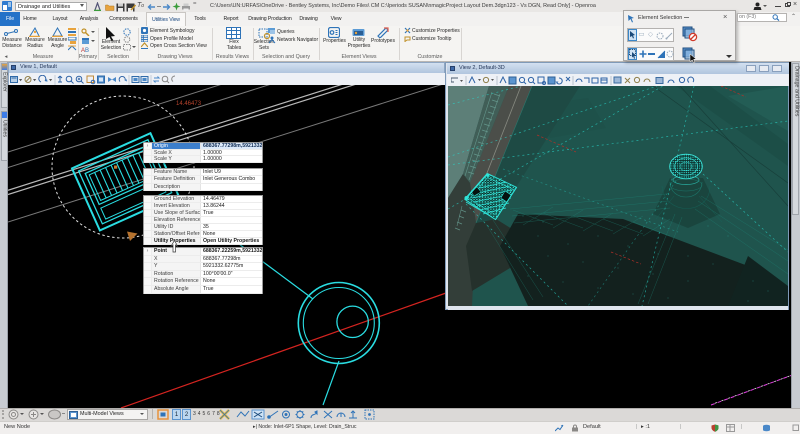  What do you see at coordinates (189, 104) in the screenshot?
I see `svg-text: 14.46473` at bounding box center [189, 104].